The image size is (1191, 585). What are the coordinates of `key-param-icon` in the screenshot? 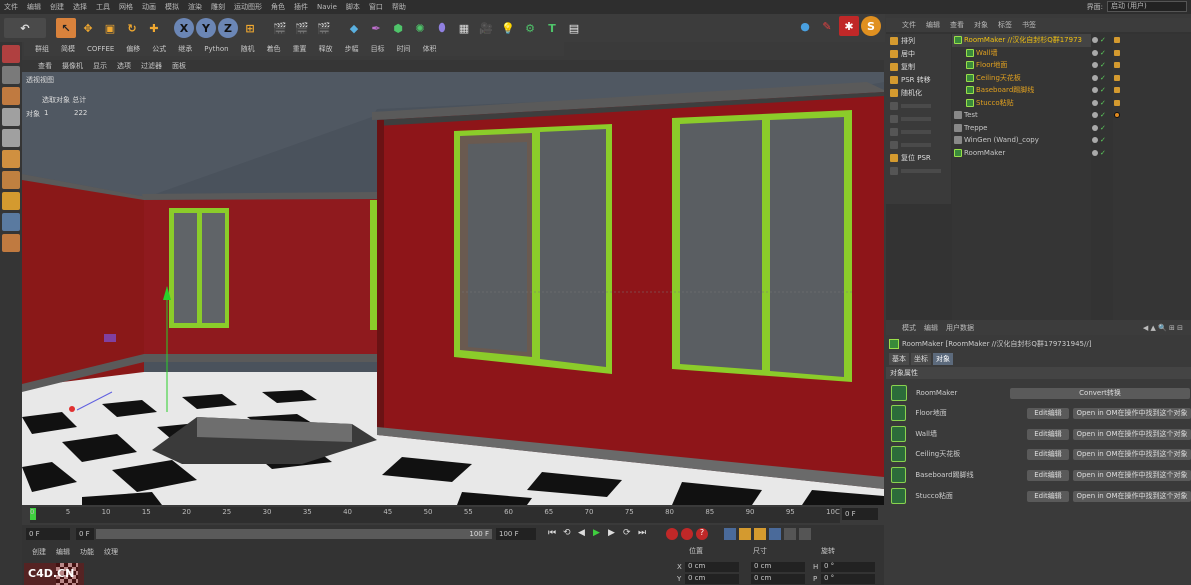 It's located at (775, 534).